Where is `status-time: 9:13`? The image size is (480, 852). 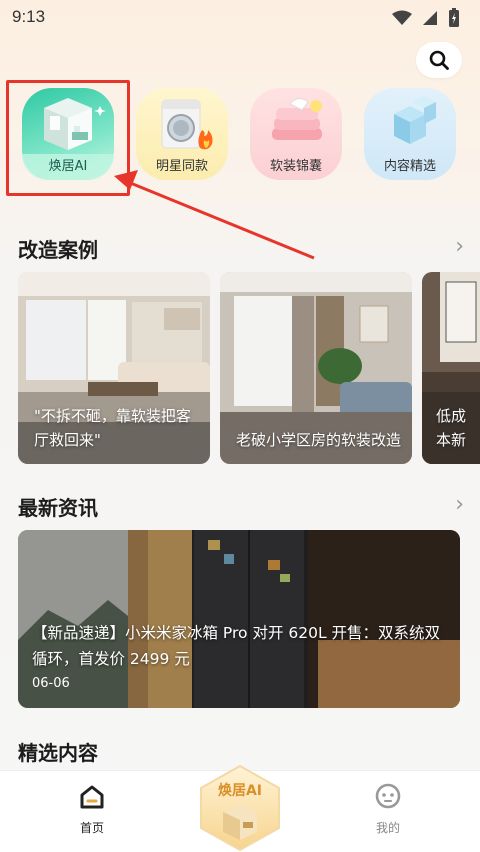
status-time: 9:13 is located at coordinates (29, 16).